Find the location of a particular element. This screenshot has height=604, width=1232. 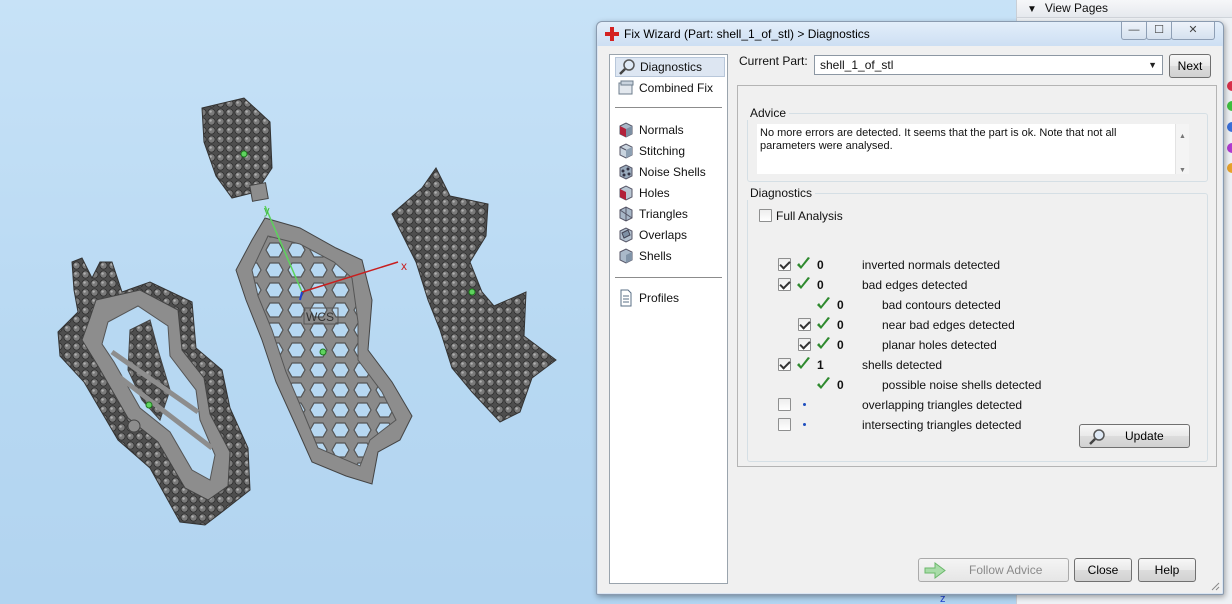

sidebar-item-normals: Normals is located at coordinates (670, 130).